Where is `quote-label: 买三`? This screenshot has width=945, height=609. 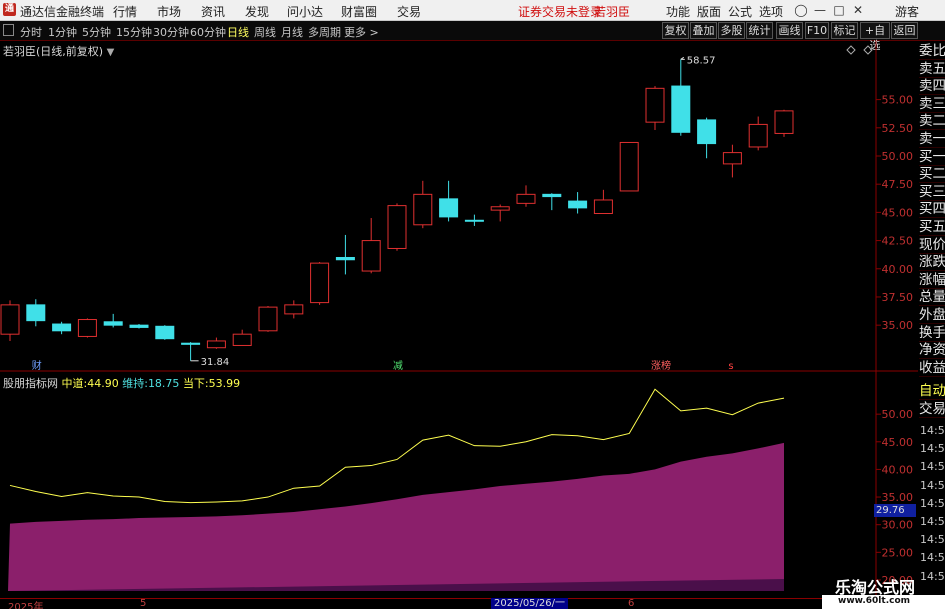
quote-label: 买三 is located at coordinates (932, 192).